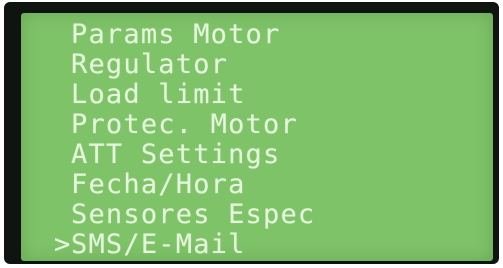  Describe the element at coordinates (63, 244) in the screenshot. I see `selection-cursor: >` at that location.